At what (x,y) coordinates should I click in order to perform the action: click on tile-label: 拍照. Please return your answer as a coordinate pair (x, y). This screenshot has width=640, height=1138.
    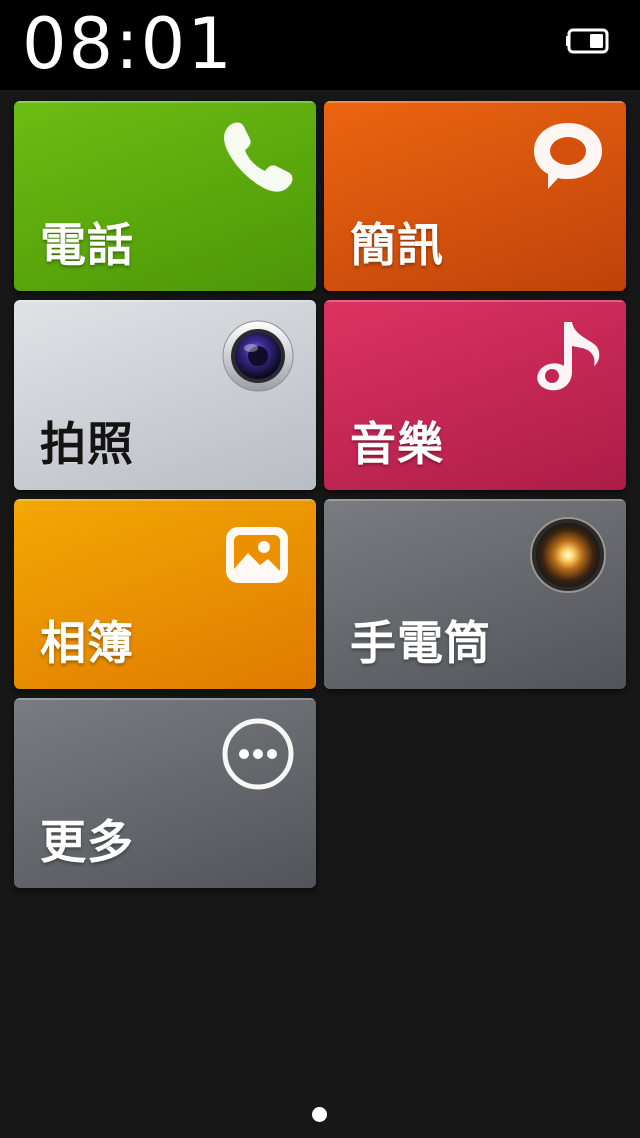
    Looking at the image, I should click on (87, 444).